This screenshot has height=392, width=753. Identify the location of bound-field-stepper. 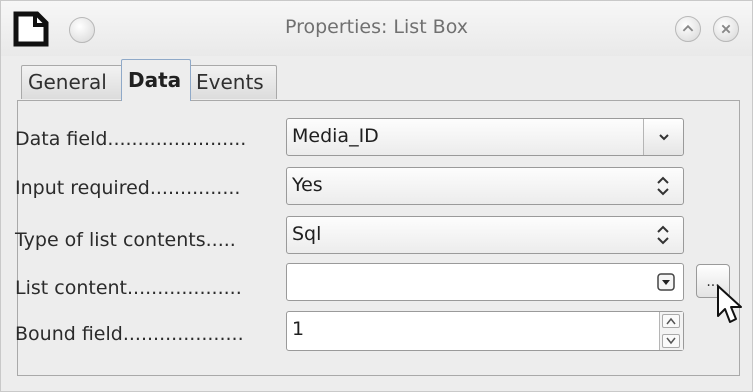
(671, 331).